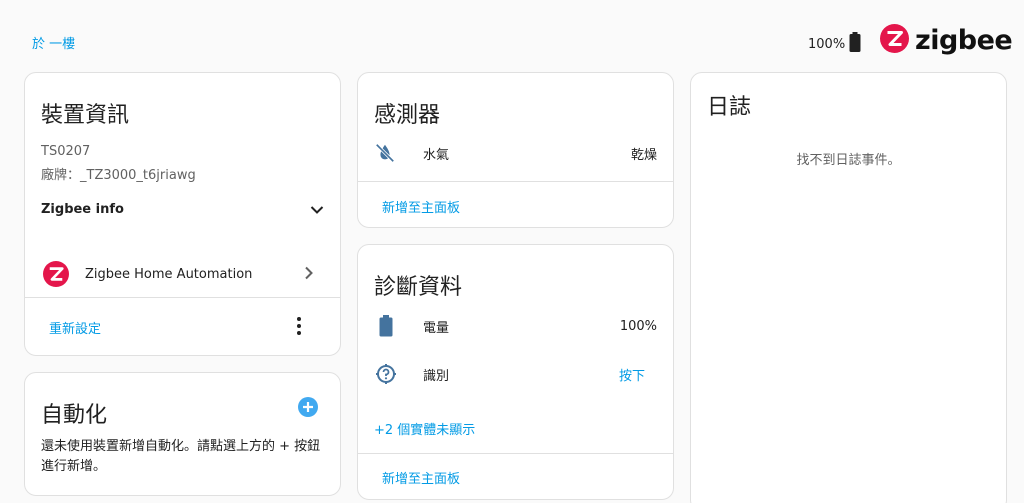  I want to click on sensor-value: 乾燥, so click(643, 155).